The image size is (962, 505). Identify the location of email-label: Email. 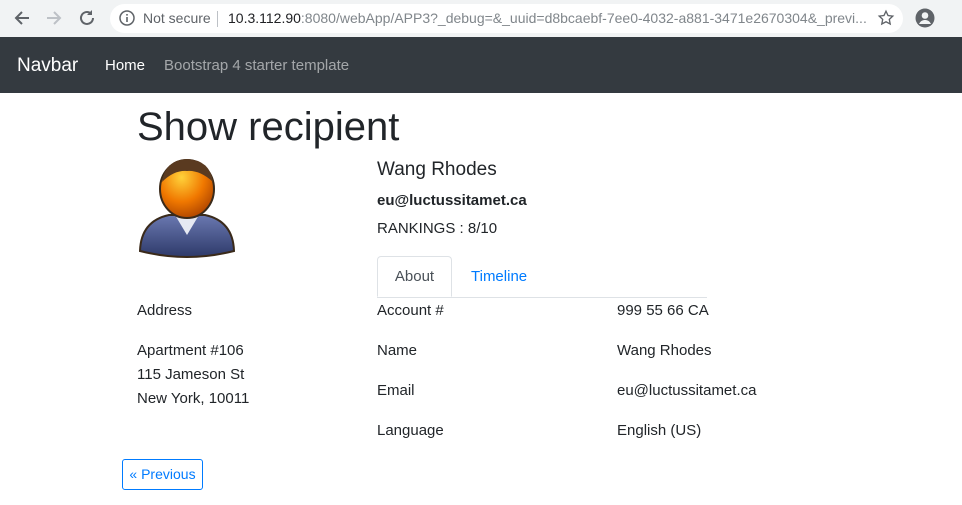
(396, 390).